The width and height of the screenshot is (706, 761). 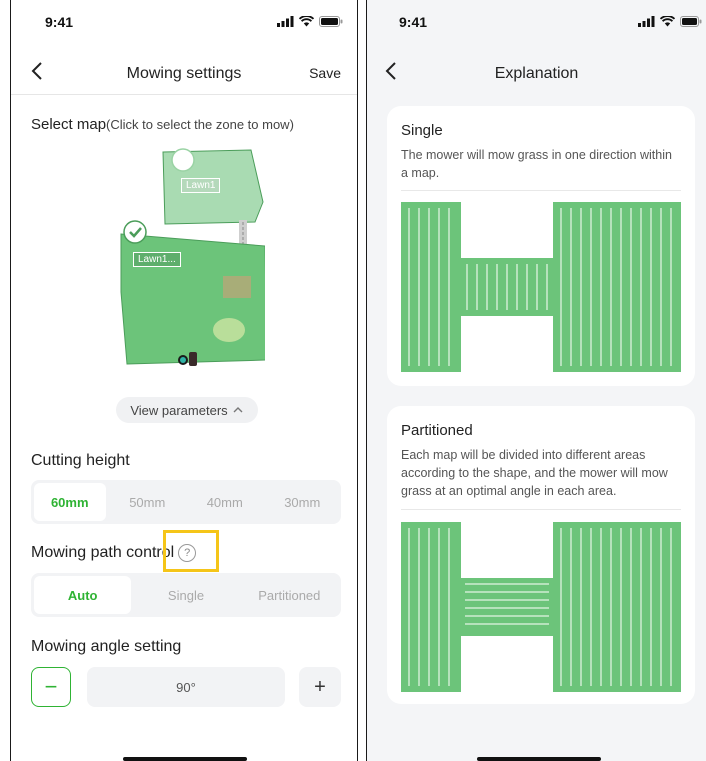 What do you see at coordinates (179, 410) in the screenshot?
I see `view-parameters-label: View parameters` at bounding box center [179, 410].